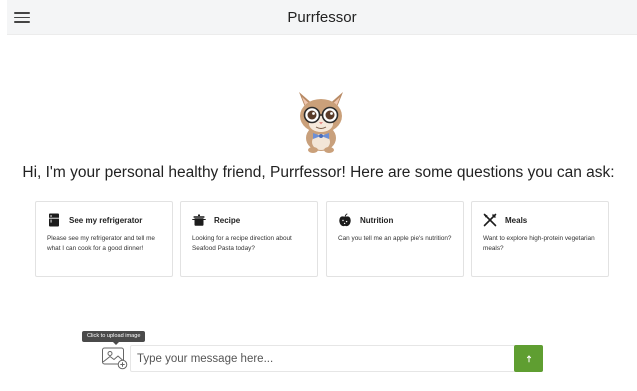 The image size is (637, 391). Describe the element at coordinates (106, 220) in the screenshot. I see `card-title: See my refrigerator` at that location.